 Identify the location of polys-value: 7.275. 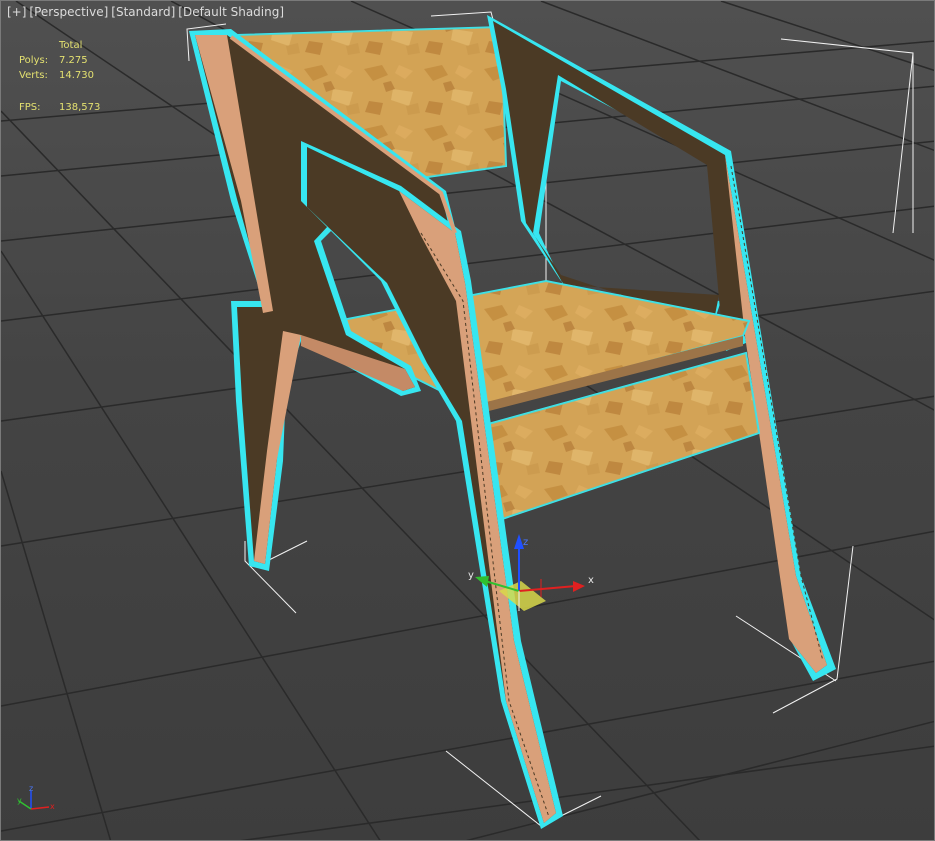
(73, 60).